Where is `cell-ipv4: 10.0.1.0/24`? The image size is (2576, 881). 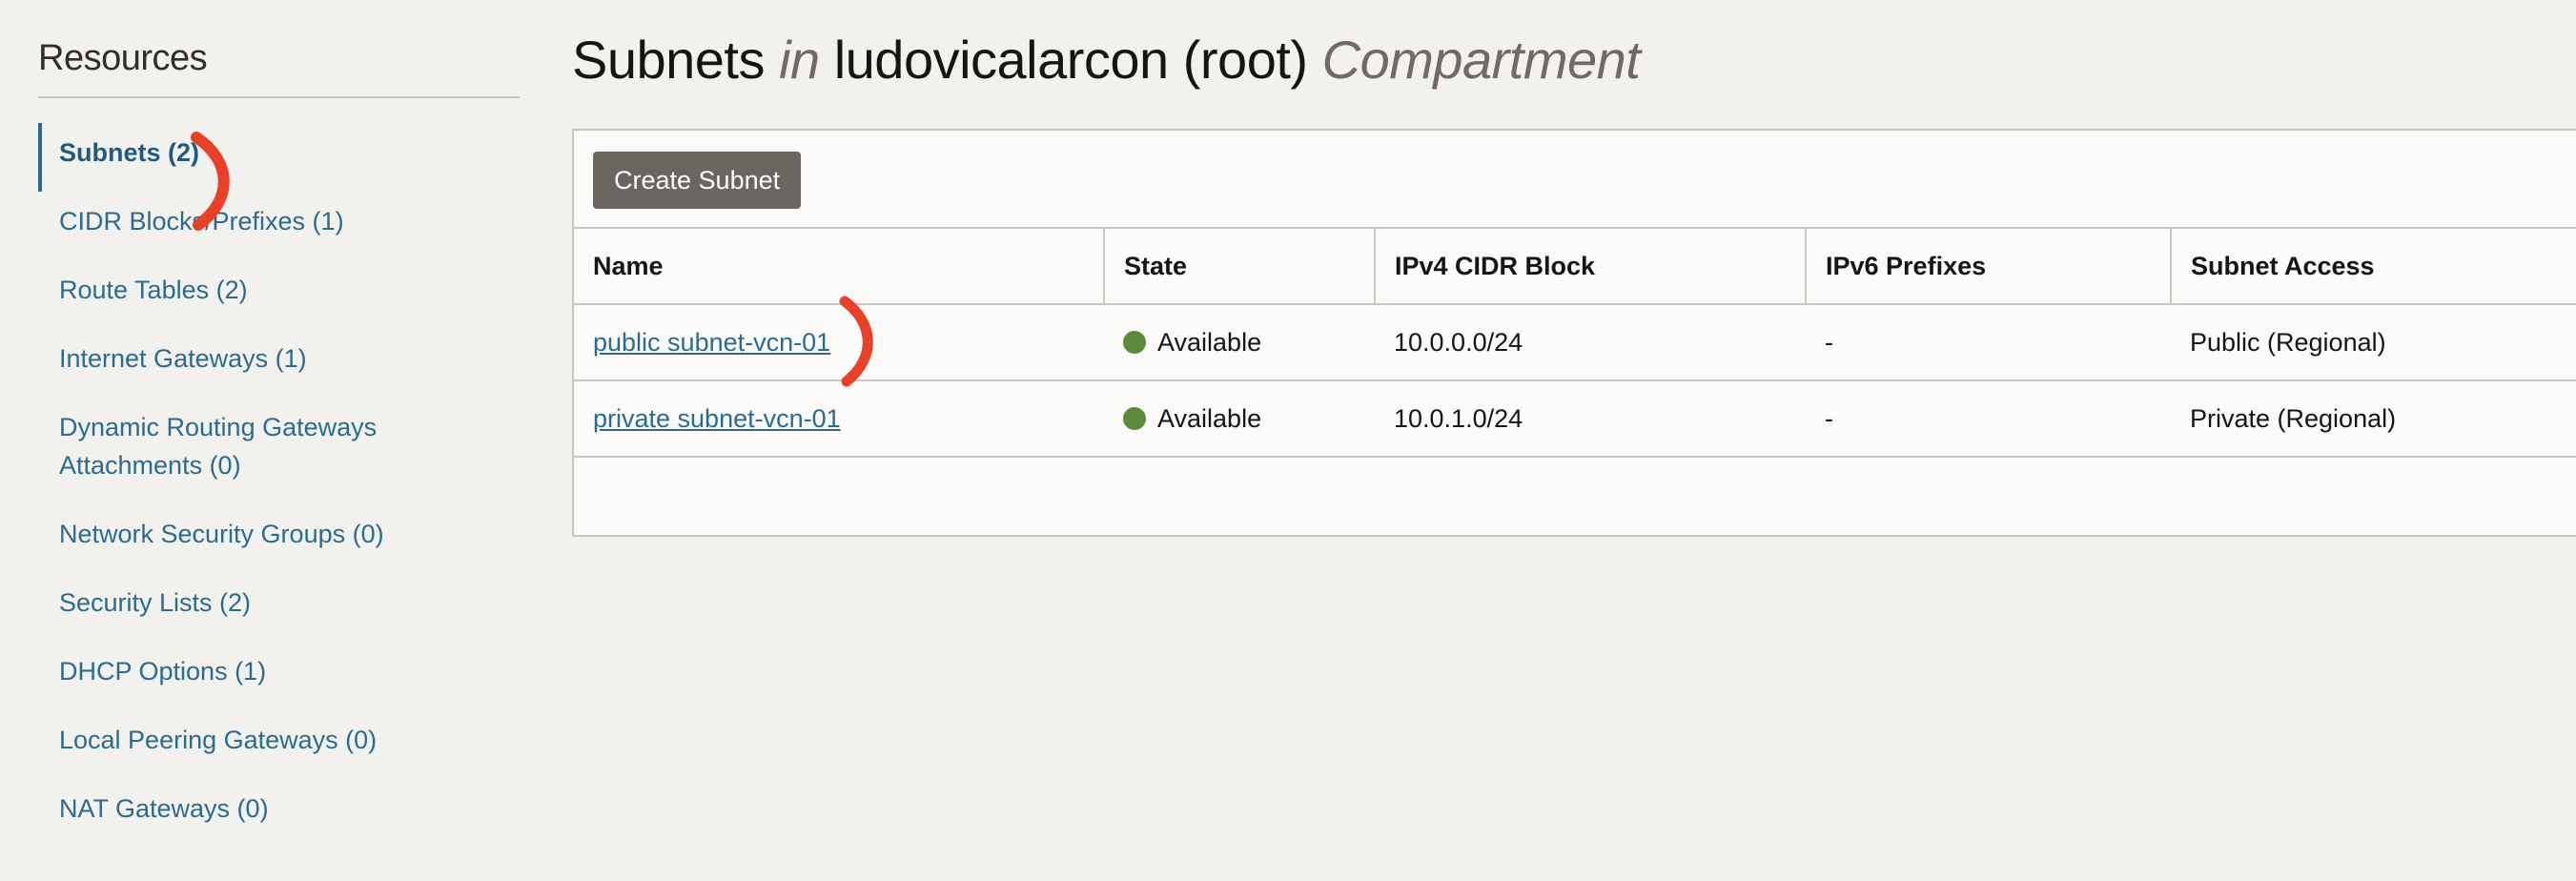
cell-ipv4: 10.0.1.0/24 is located at coordinates (1590, 419).